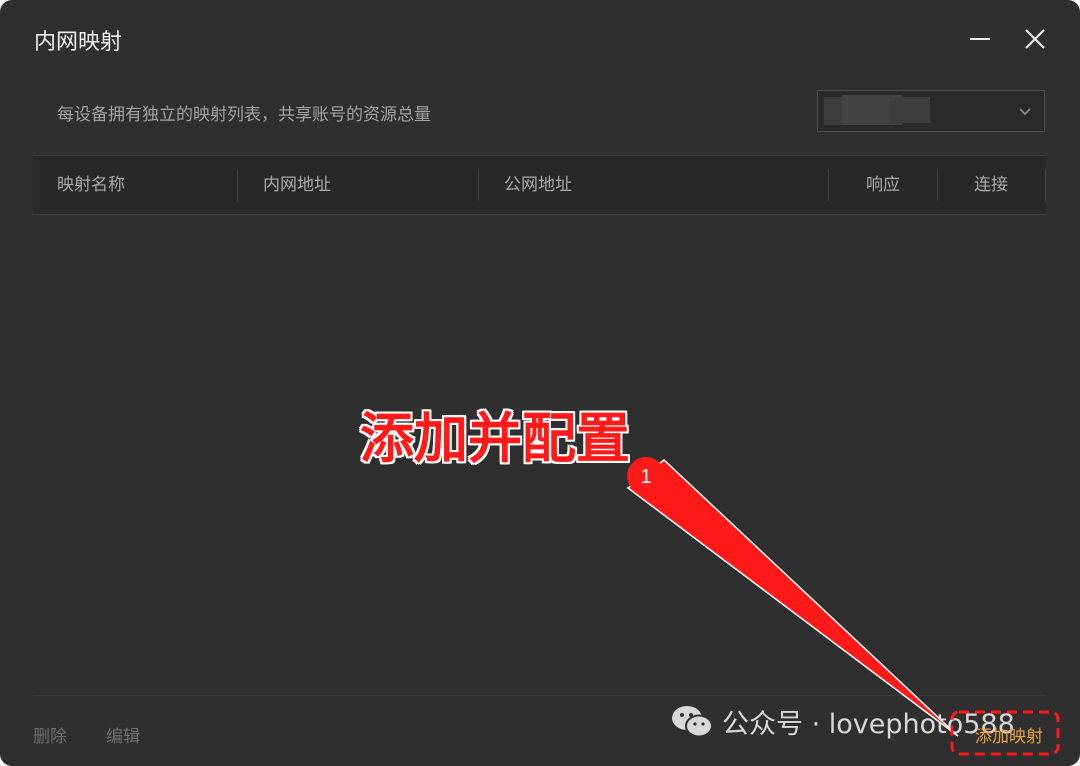 The image size is (1080, 766). What do you see at coordinates (244, 115) in the screenshot?
I see `subtitle-text: 每设备拥有独立的映射列表，共享账号的资源总量` at bounding box center [244, 115].